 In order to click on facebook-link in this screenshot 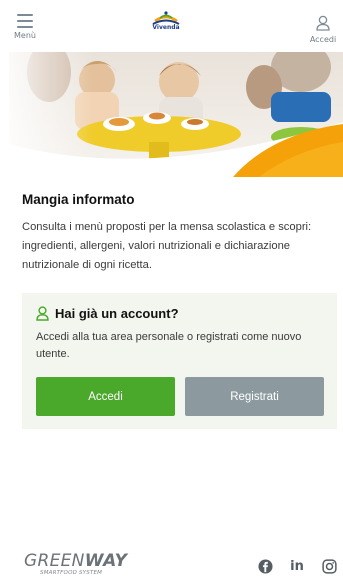, I will do `click(265, 566)`.